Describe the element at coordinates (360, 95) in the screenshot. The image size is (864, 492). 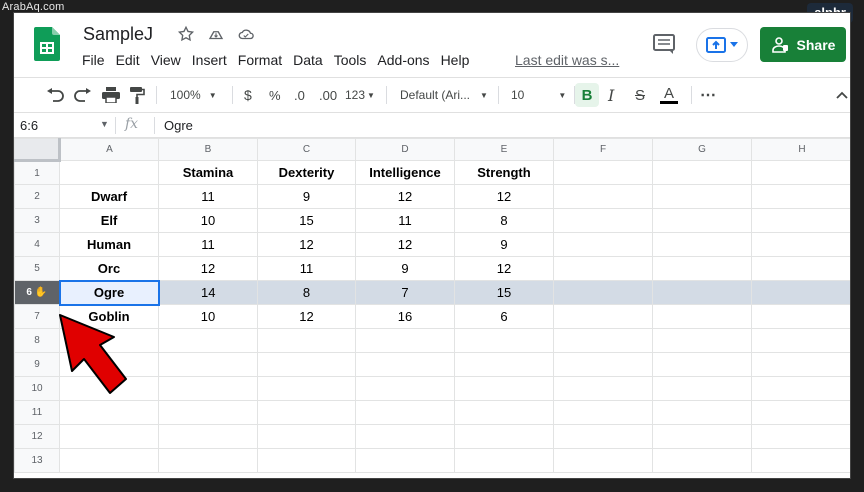
I see `more-formats-select: 123 ▼` at that location.